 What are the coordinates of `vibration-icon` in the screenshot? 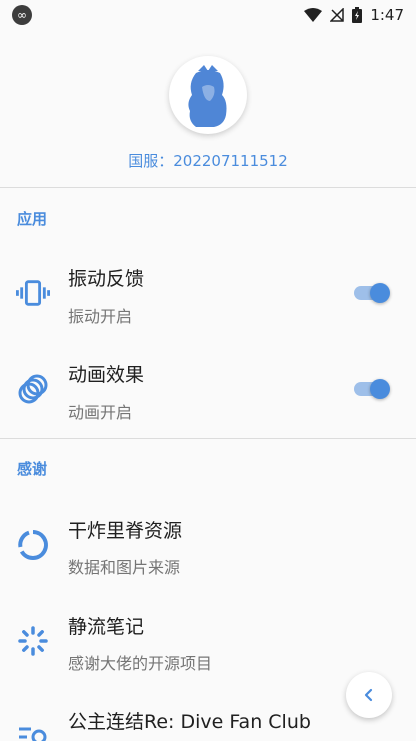 It's located at (33, 293).